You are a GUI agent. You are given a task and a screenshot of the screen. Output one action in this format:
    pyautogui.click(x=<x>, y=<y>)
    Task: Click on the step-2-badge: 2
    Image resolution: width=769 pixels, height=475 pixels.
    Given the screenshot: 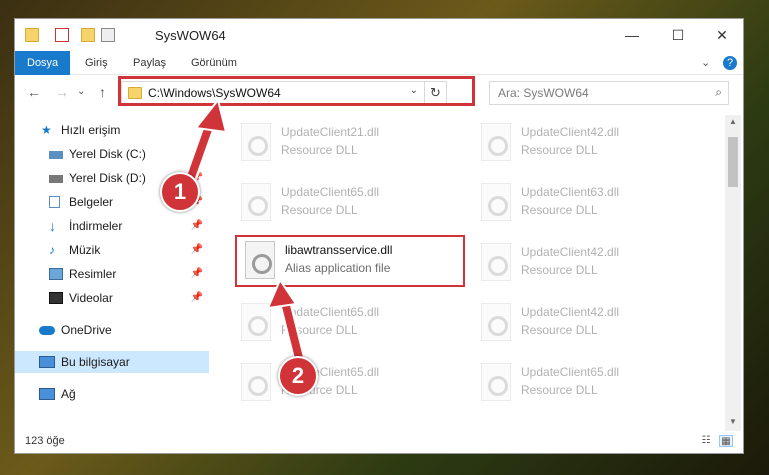 What is the action you would take?
    pyautogui.click(x=298, y=376)
    